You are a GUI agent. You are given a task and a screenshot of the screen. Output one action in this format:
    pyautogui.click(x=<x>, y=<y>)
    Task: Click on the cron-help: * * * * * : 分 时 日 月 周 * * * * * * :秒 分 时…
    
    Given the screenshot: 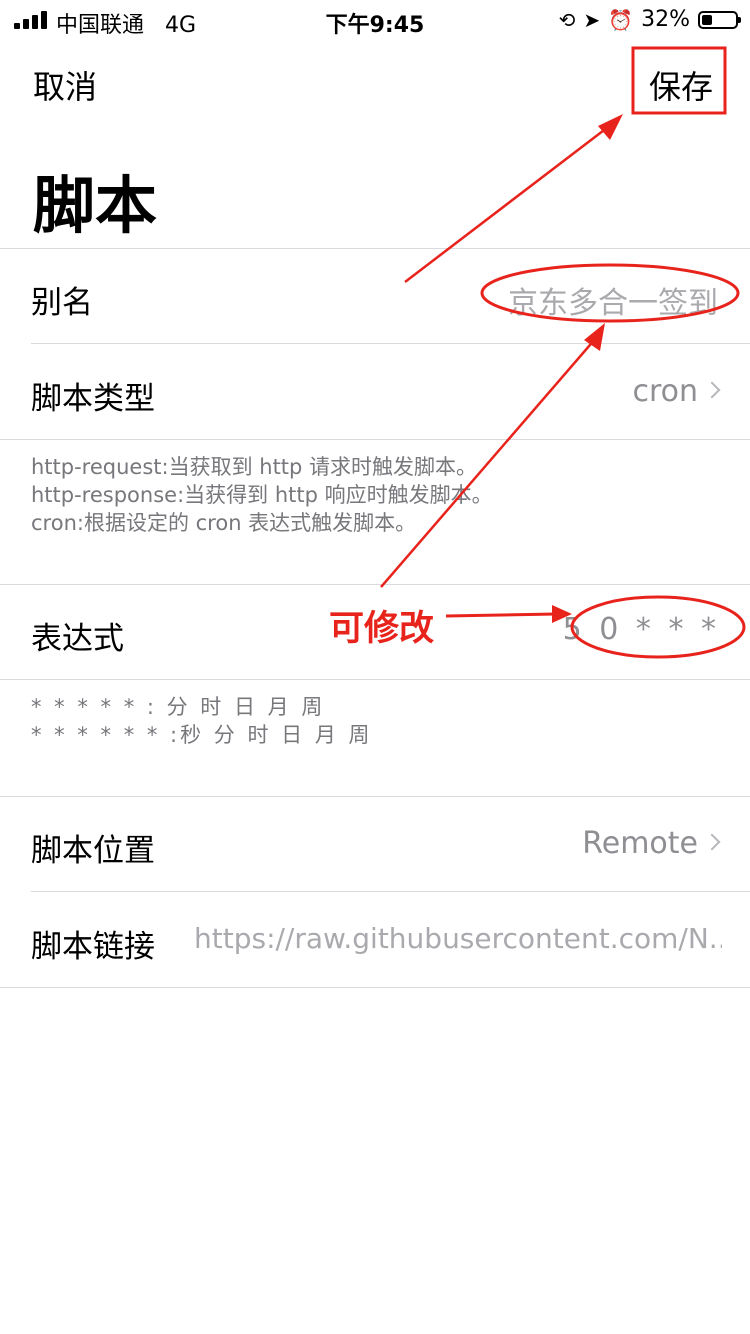 What is the action you would take?
    pyautogui.click(x=202, y=721)
    